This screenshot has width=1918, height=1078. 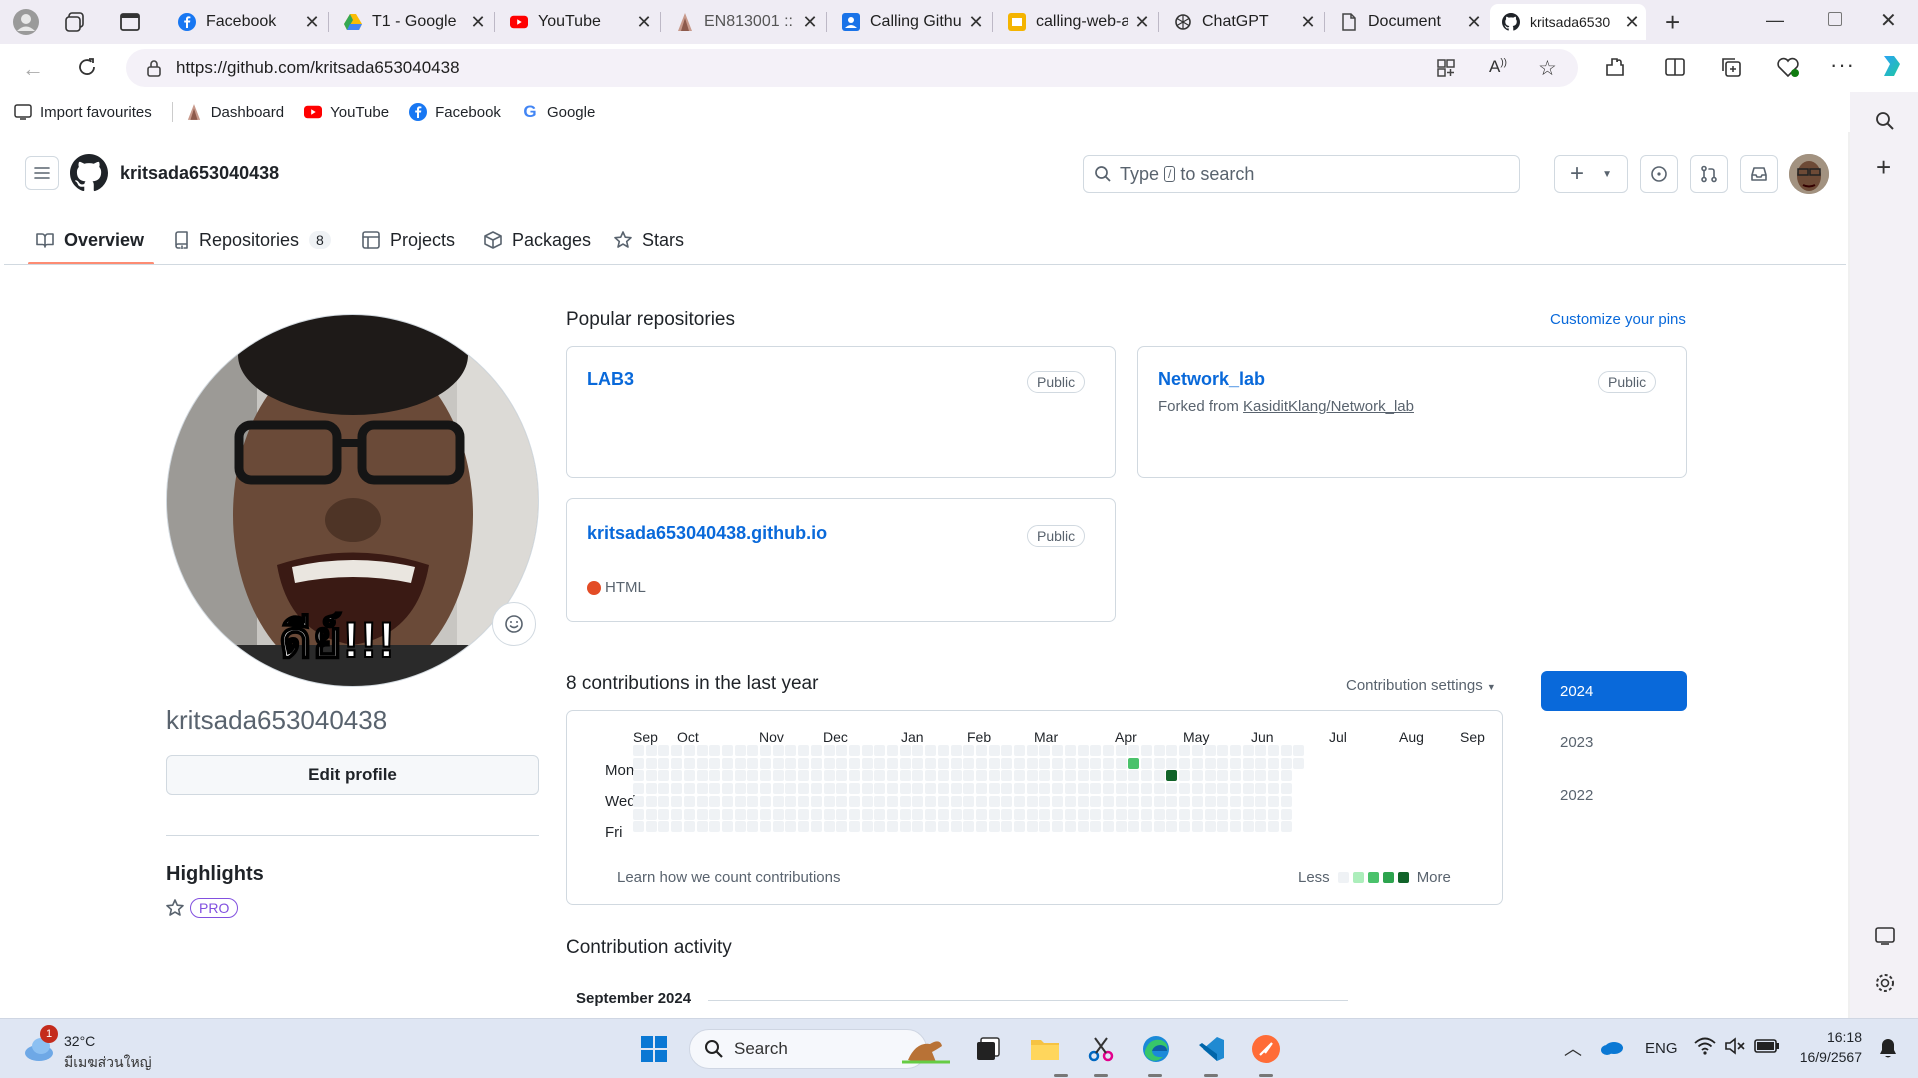 I want to click on tab-chatgpt: ChatGPT ✕, so click(x=1242, y=22).